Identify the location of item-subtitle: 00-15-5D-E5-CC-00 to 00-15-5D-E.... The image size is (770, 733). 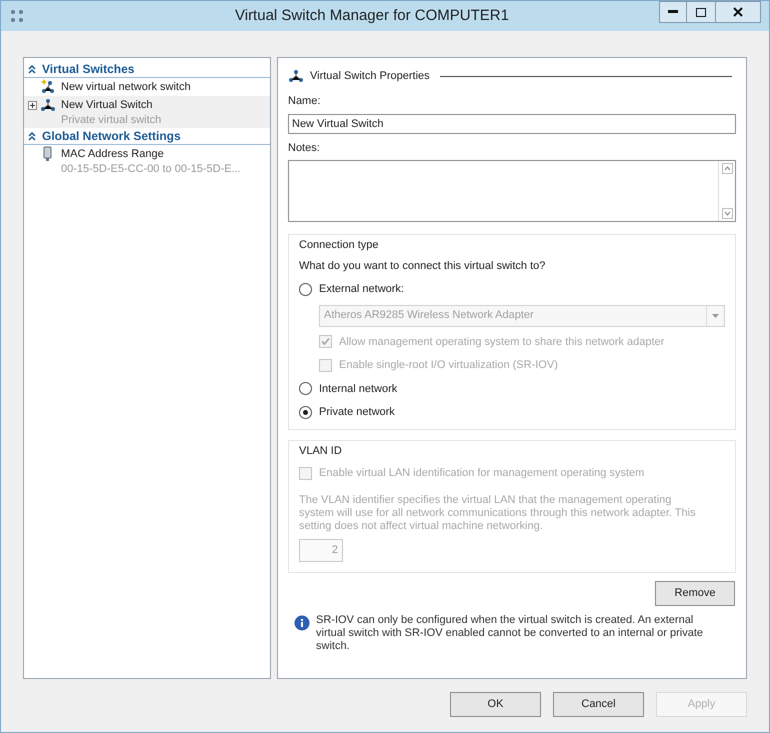
(151, 169).